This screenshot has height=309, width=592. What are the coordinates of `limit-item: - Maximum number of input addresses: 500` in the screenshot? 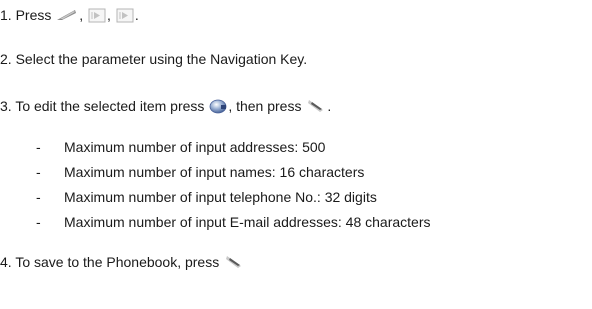 It's located at (180, 147).